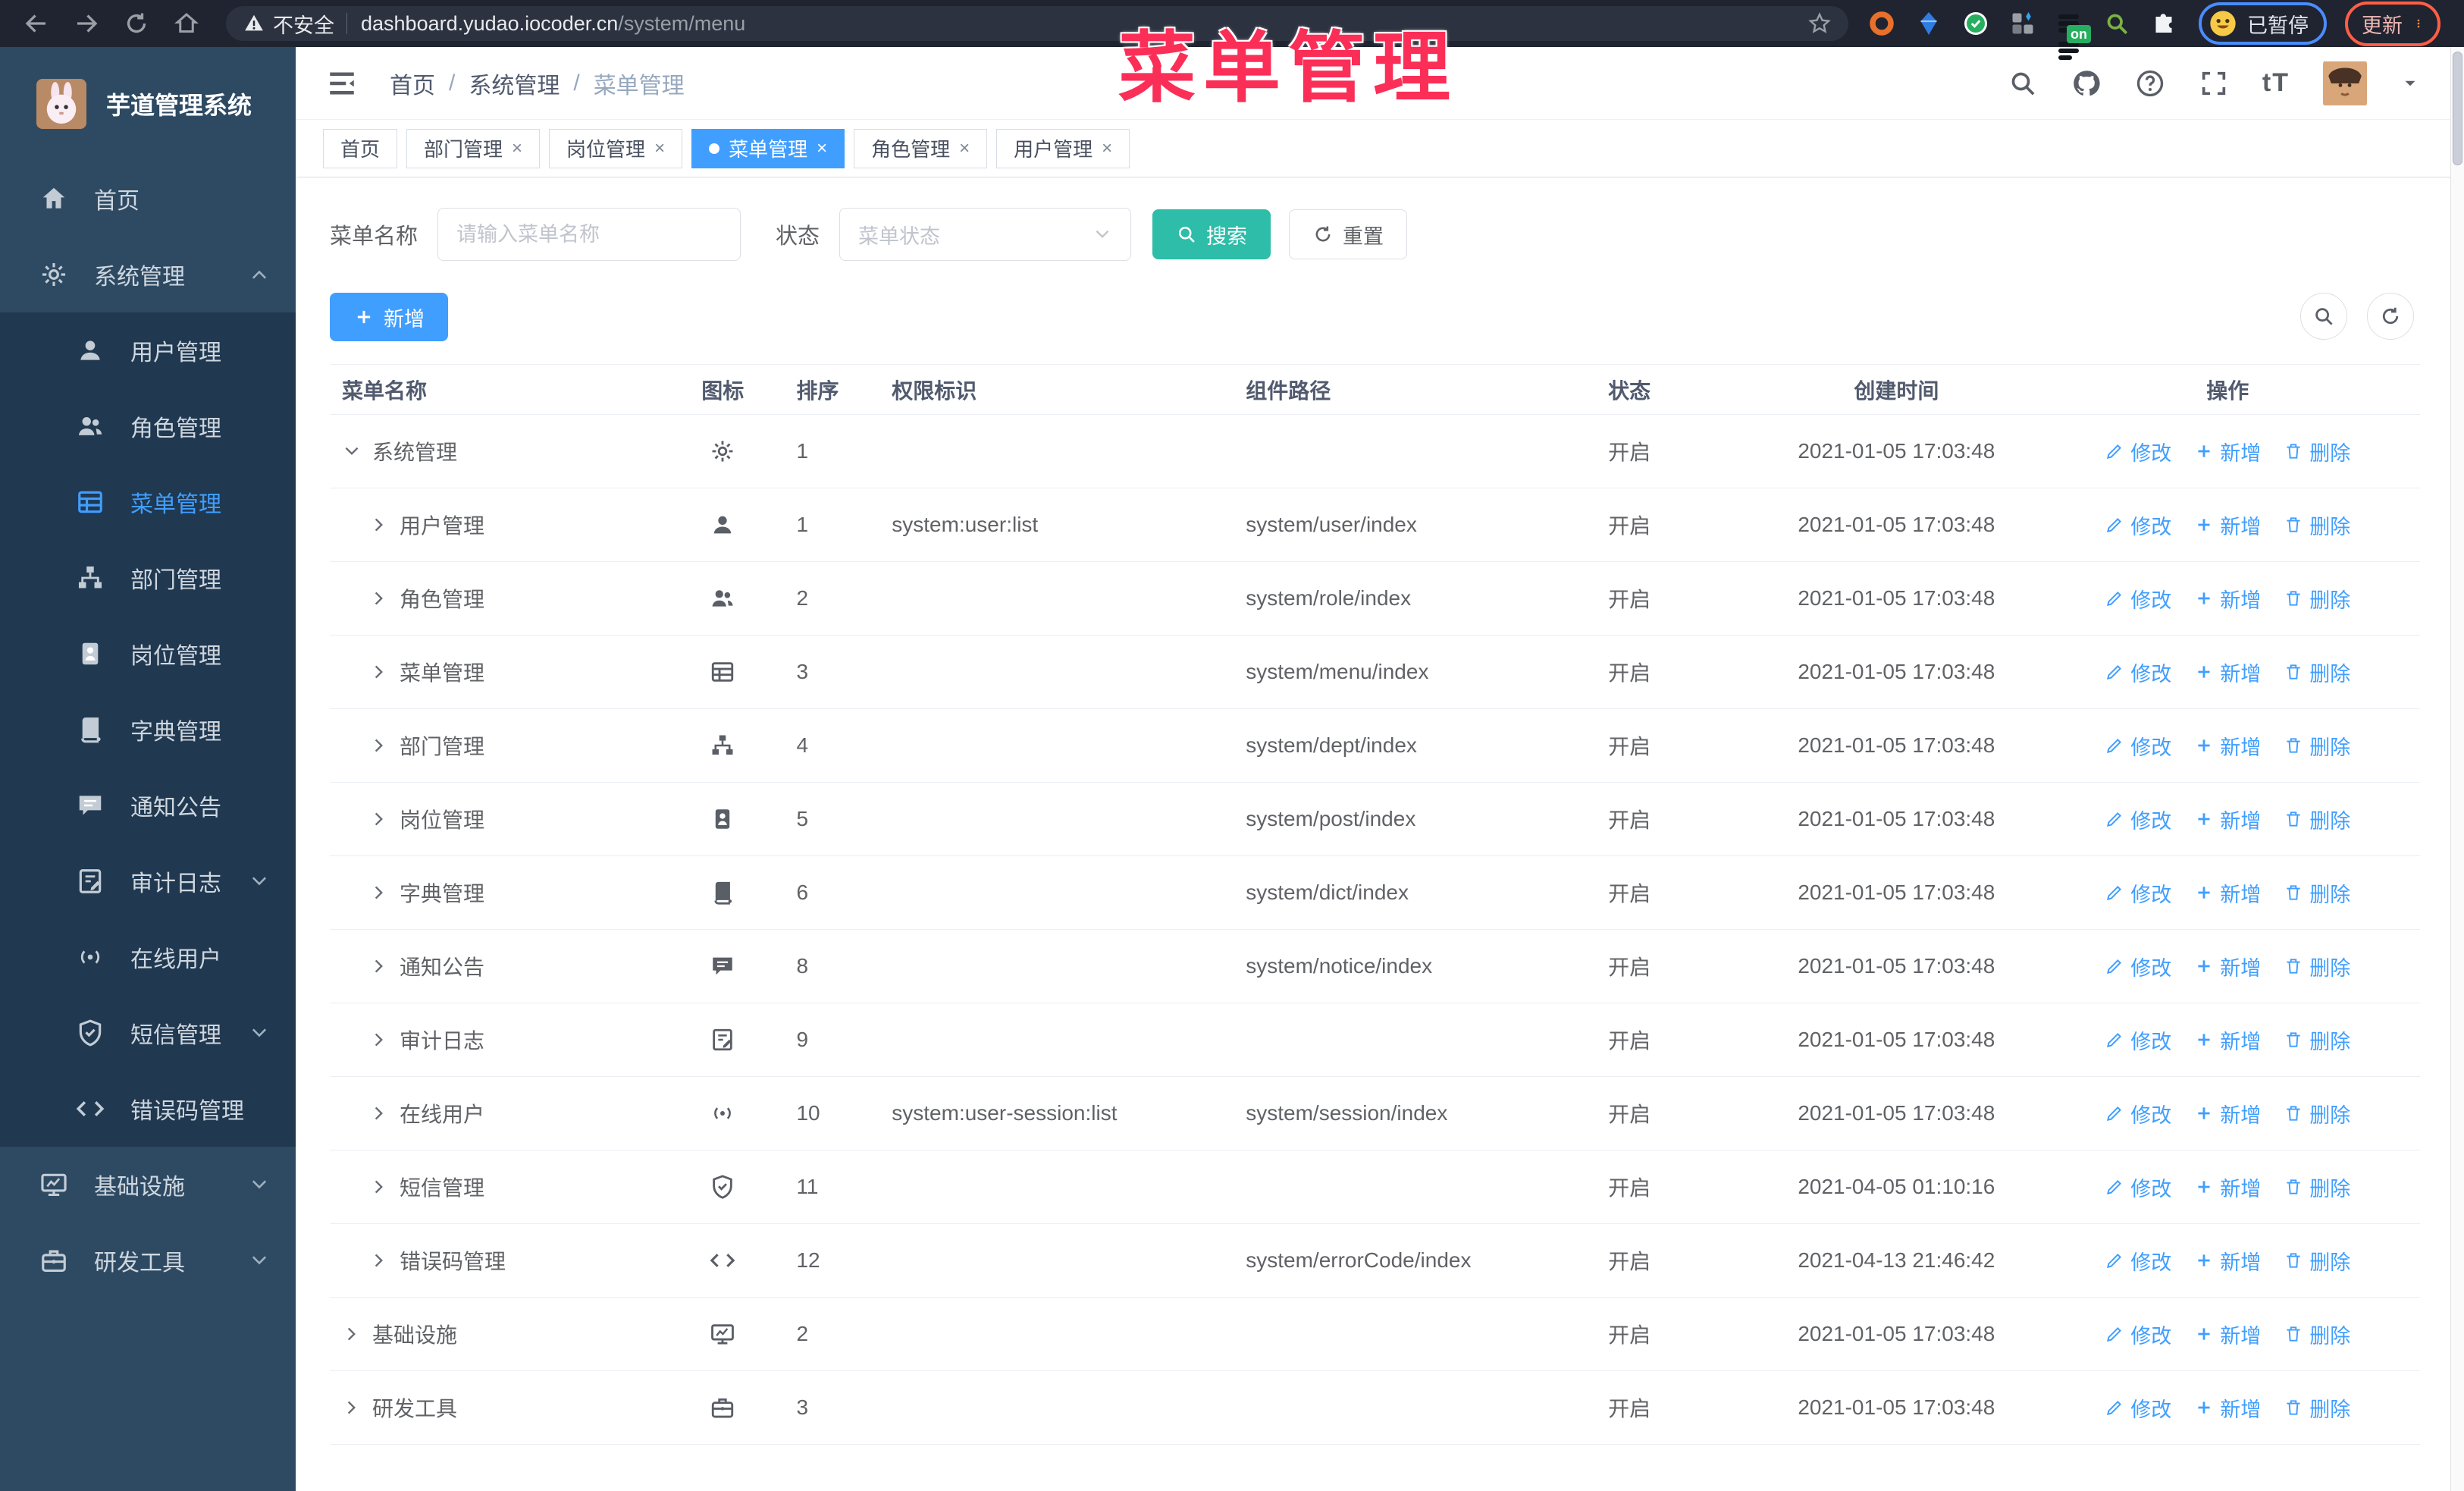 Image resolution: width=2464 pixels, height=1491 pixels. Describe the element at coordinates (342, 83) in the screenshot. I see `hamburger-icon` at that location.